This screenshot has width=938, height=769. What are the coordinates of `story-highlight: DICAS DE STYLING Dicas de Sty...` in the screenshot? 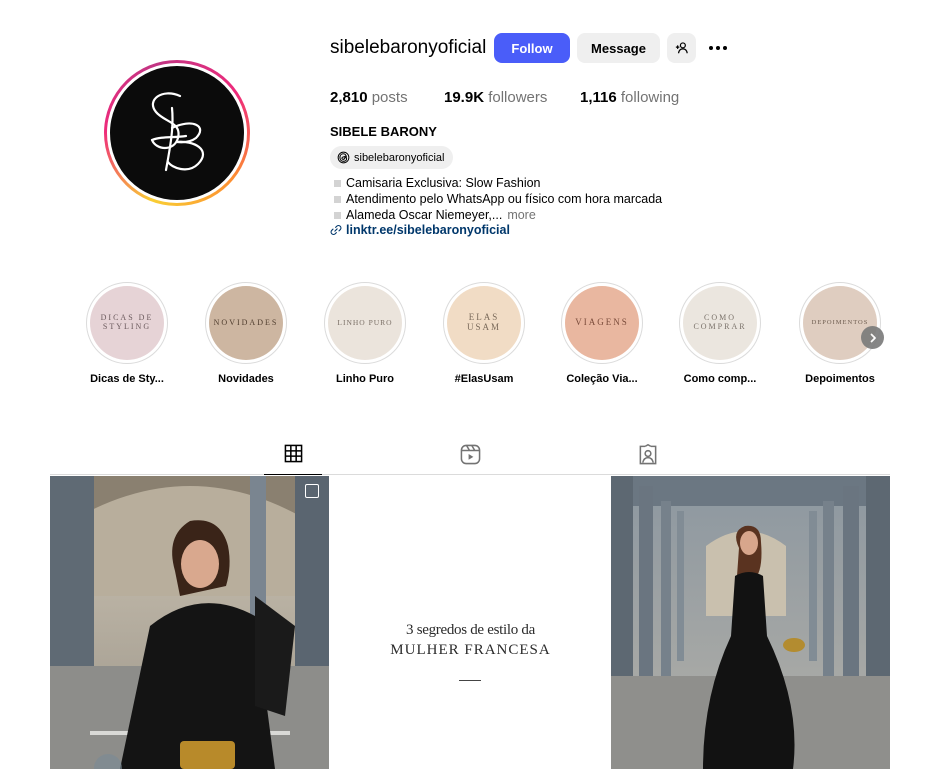 It's located at (127, 333).